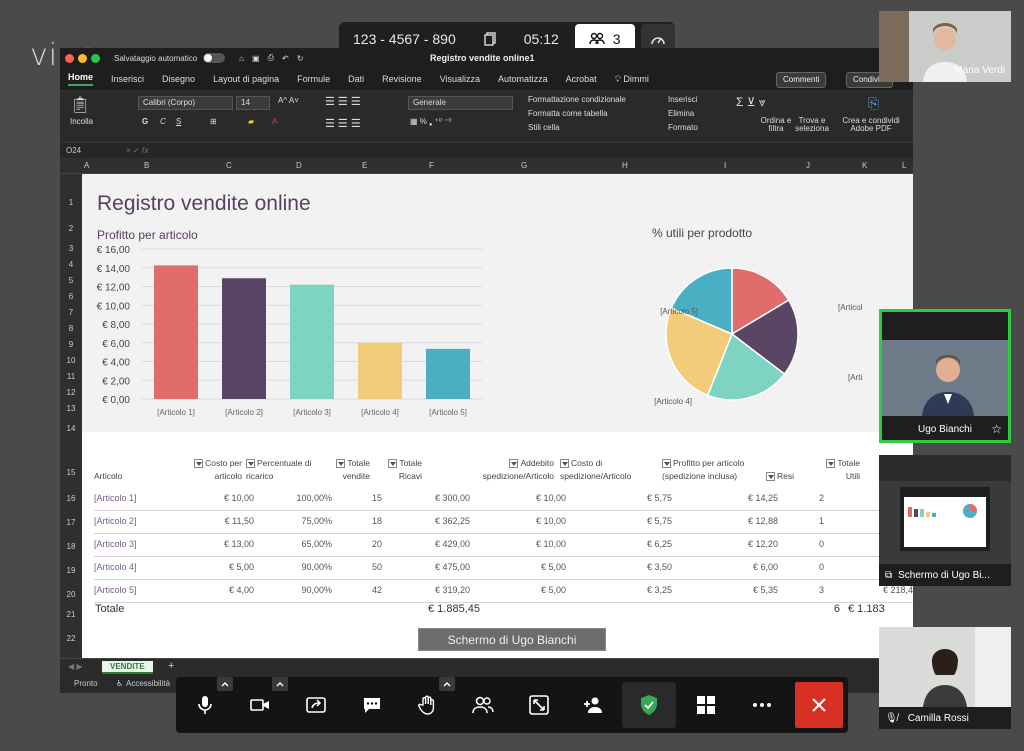 The image size is (1024, 751). I want to click on name-box: O24, so click(89, 150).